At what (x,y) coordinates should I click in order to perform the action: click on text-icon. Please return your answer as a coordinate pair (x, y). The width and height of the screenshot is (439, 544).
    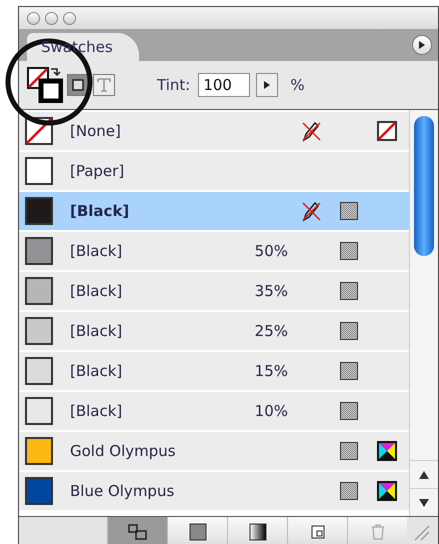
    Looking at the image, I should click on (104, 85).